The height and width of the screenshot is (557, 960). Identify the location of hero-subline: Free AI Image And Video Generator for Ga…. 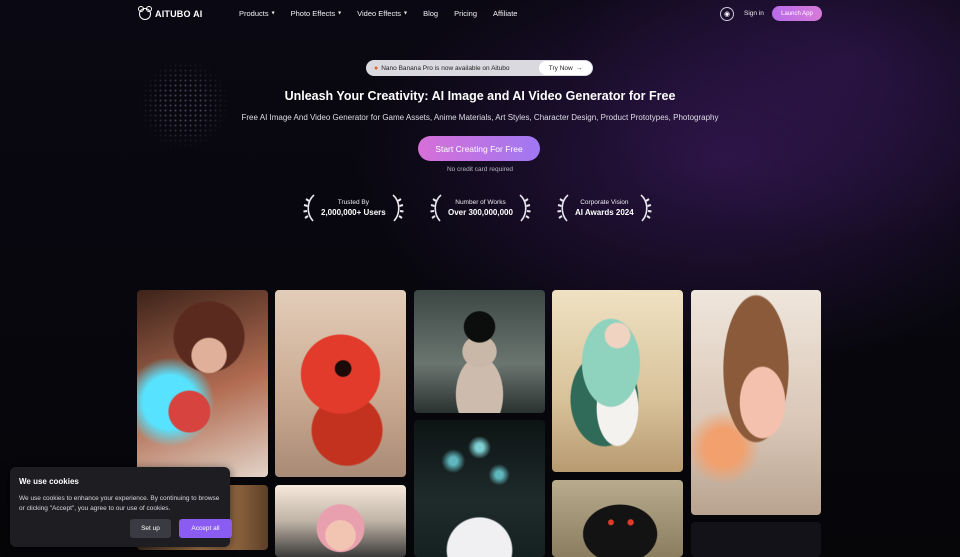
(480, 117).